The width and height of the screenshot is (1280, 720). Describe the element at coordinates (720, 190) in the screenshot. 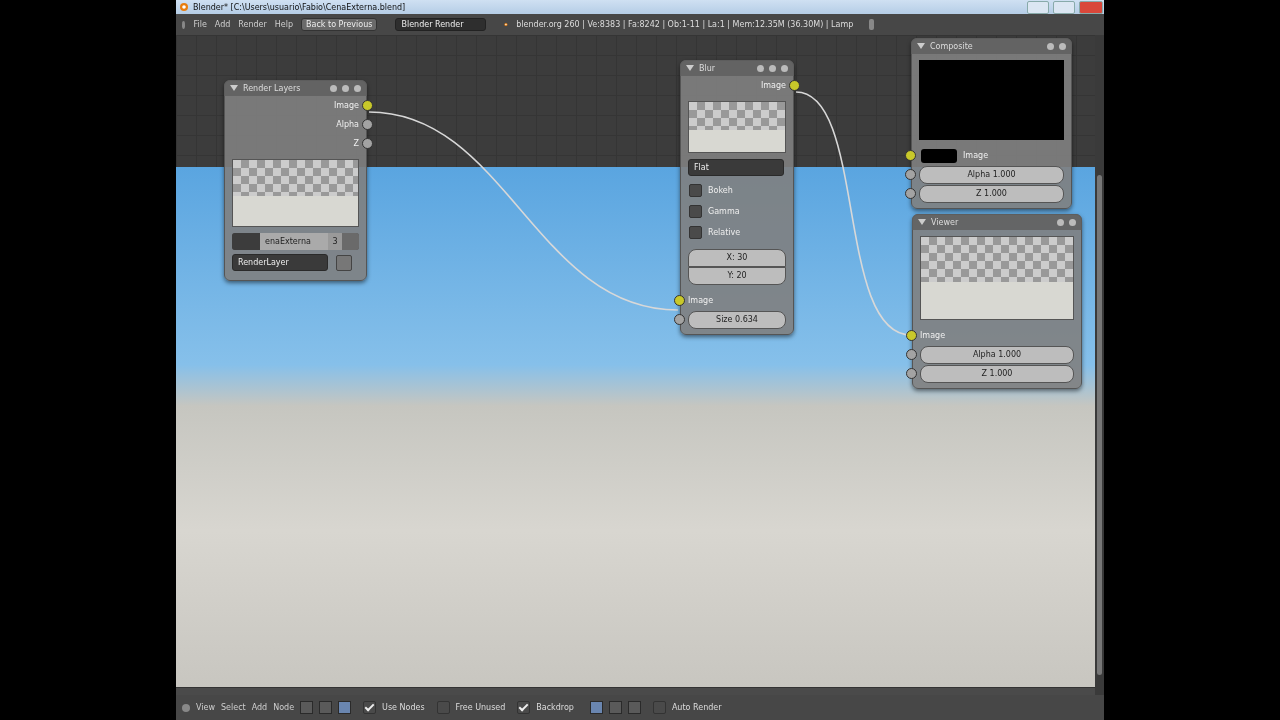

I see `checkbox-label: Bokeh` at that location.